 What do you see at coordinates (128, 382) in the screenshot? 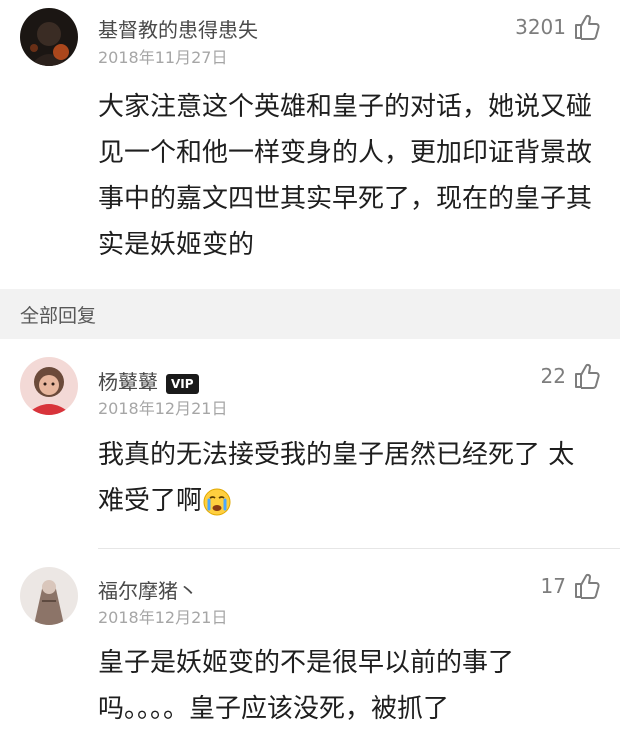
I see `username-text: 杨鼙鼙` at bounding box center [128, 382].